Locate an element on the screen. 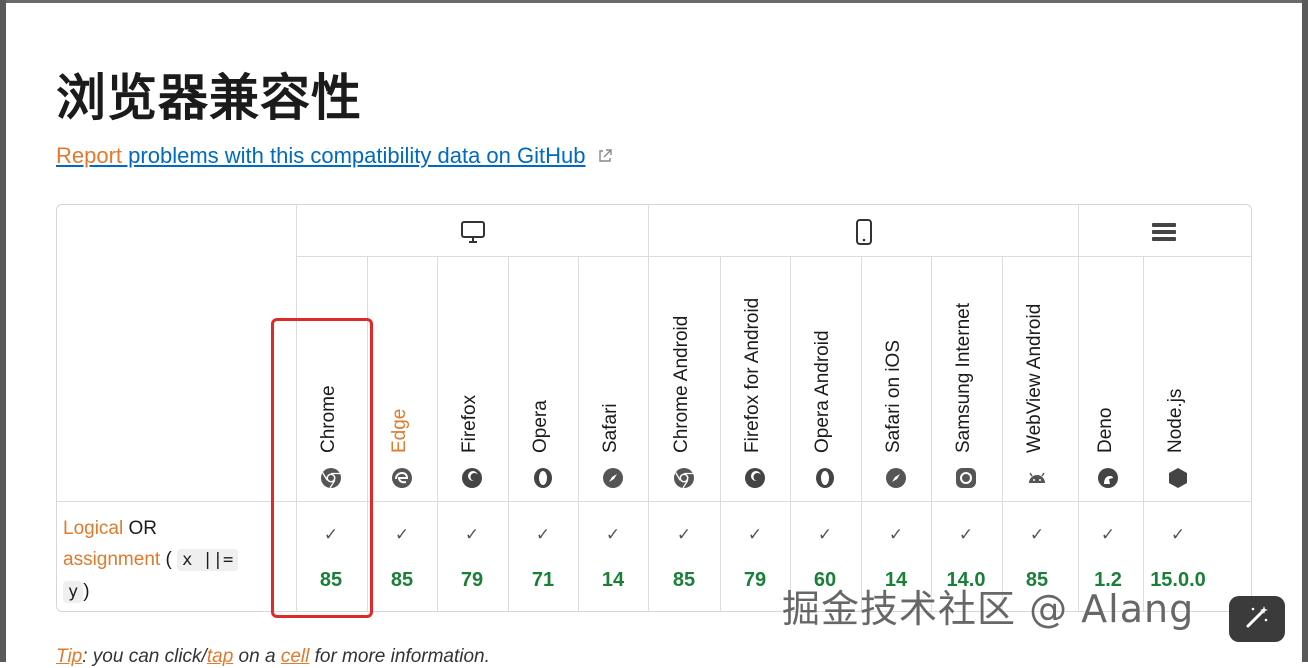  feature-paren-open: ( is located at coordinates (166, 559).